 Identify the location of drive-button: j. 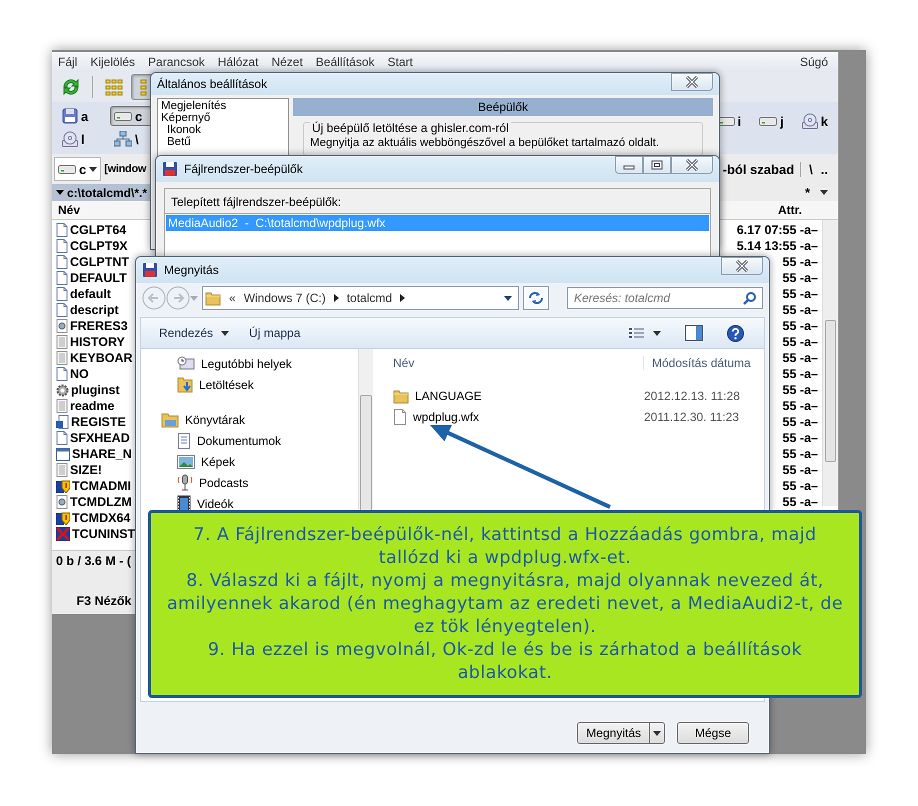
(771, 121).